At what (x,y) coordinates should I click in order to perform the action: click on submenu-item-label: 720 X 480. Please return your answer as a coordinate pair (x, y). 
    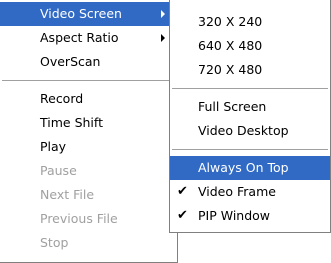
    Looking at the image, I should click on (230, 69).